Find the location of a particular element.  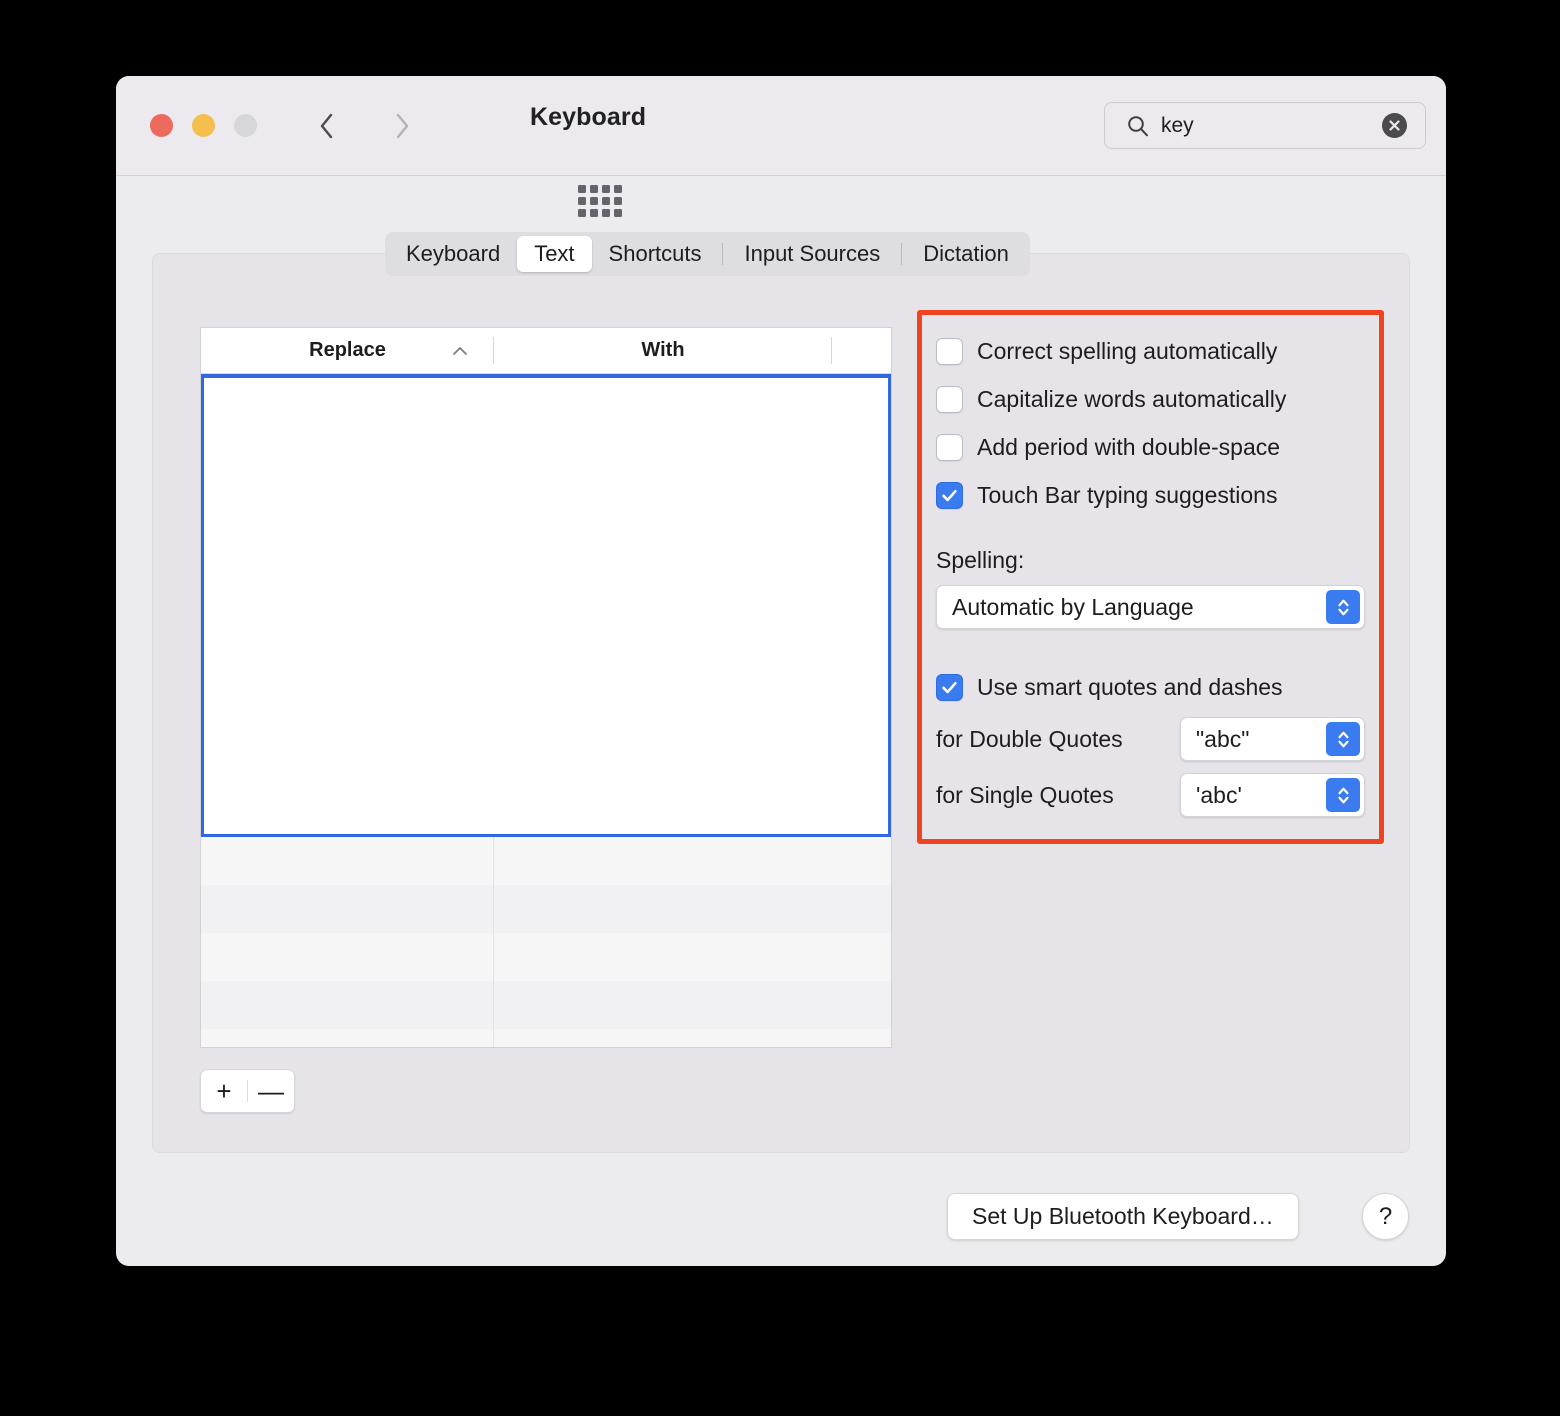

single-quotes-row: for Single Quotes 'abc' is located at coordinates (1150, 795).